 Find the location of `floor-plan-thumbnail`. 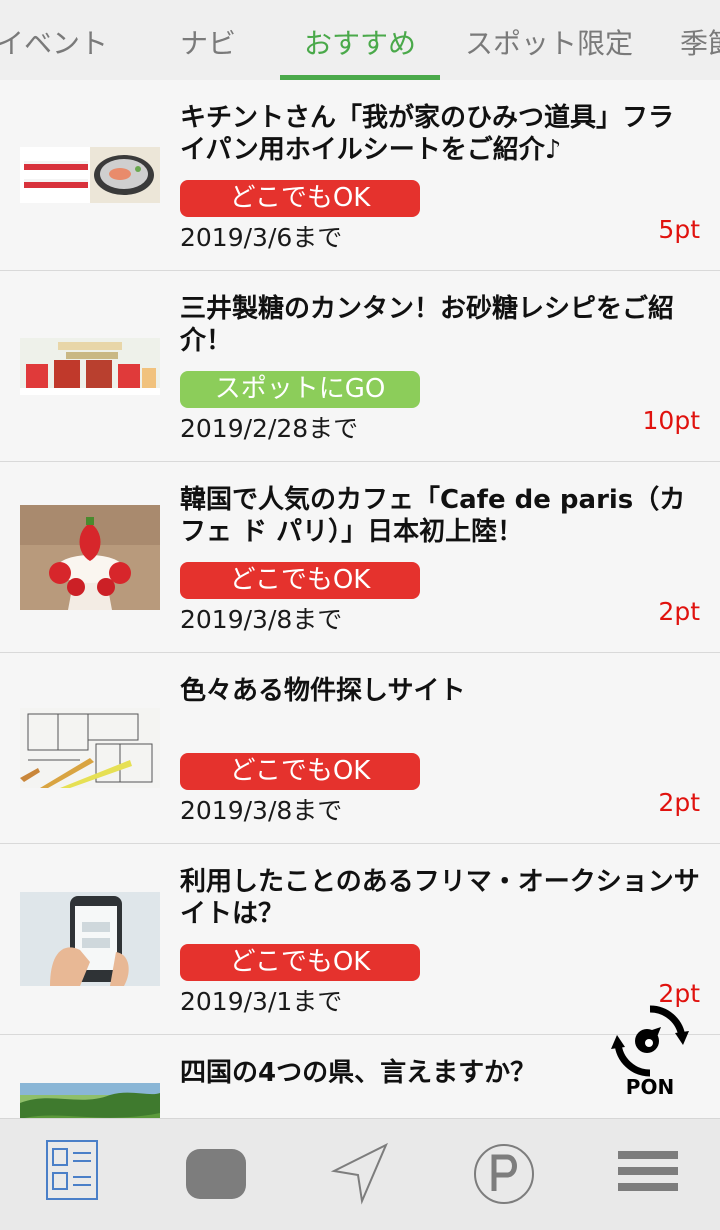

floor-plan-thumbnail is located at coordinates (90, 748).